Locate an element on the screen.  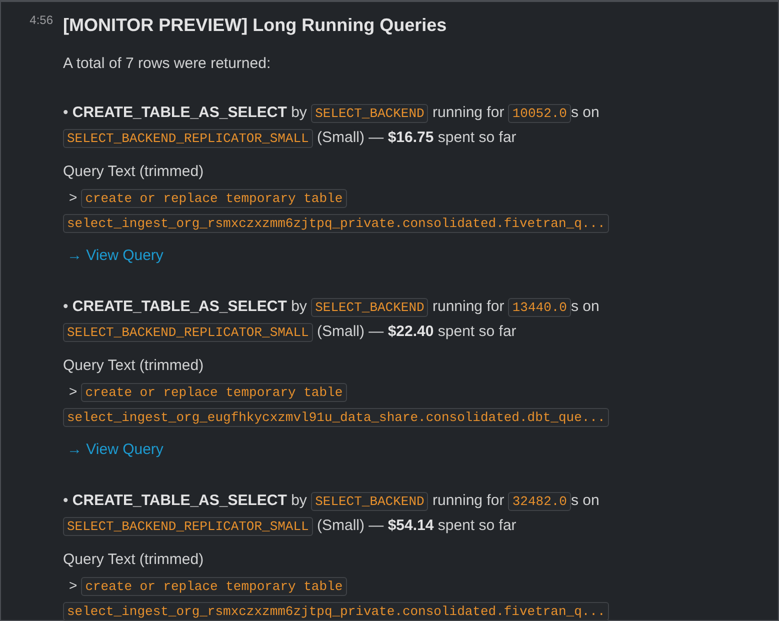
query-summary: • CREATE_TABLE_AS_SELECT by SELECT_BACKEND running for 10052.0 s on SELECT_BACKEND_REPLICATOR_SMALL (Small) — $16.75 spent so far is located at coordinates (331, 126).